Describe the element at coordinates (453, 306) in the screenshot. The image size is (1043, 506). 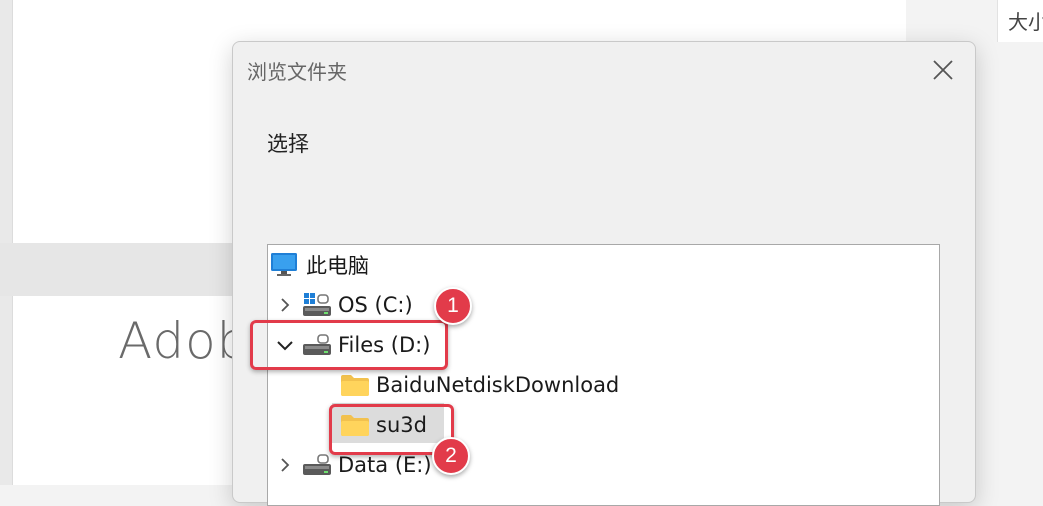
I see `annotation-badge-step1: 1` at that location.